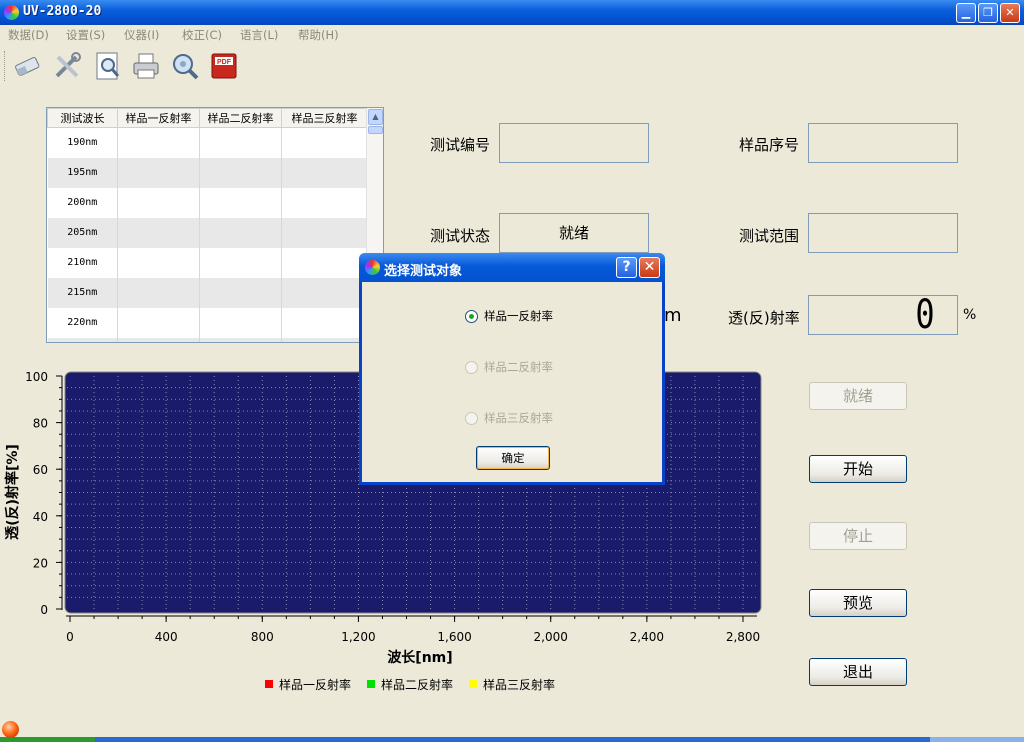 The width and height of the screenshot is (1024, 742). What do you see at coordinates (70, 637) in the screenshot?
I see `x-tick-label: 0` at bounding box center [70, 637].